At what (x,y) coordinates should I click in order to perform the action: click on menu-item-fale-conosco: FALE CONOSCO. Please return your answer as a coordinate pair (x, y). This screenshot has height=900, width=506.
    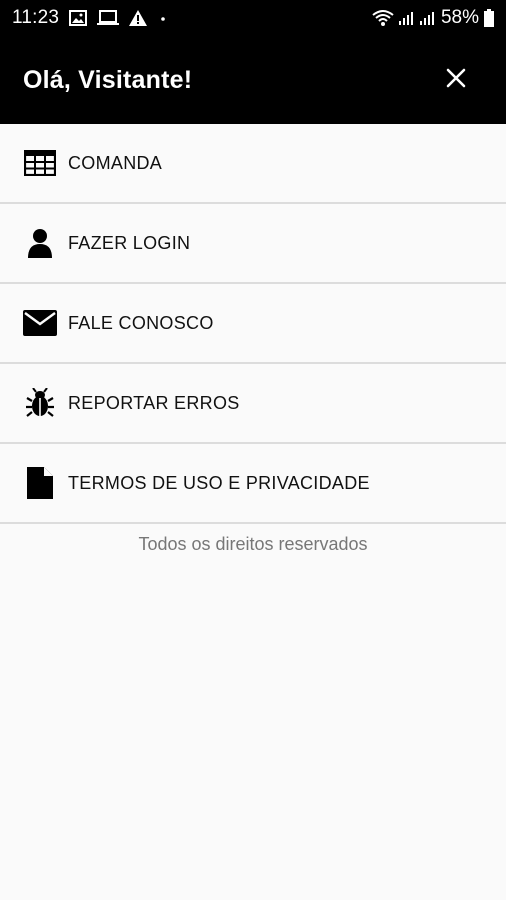
    Looking at the image, I should click on (253, 324).